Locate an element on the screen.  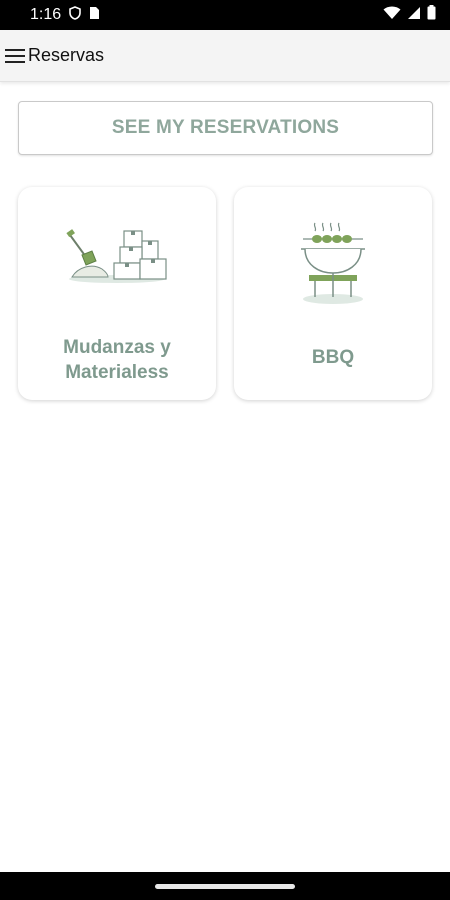
app-bar: Reservas is located at coordinates (225, 56).